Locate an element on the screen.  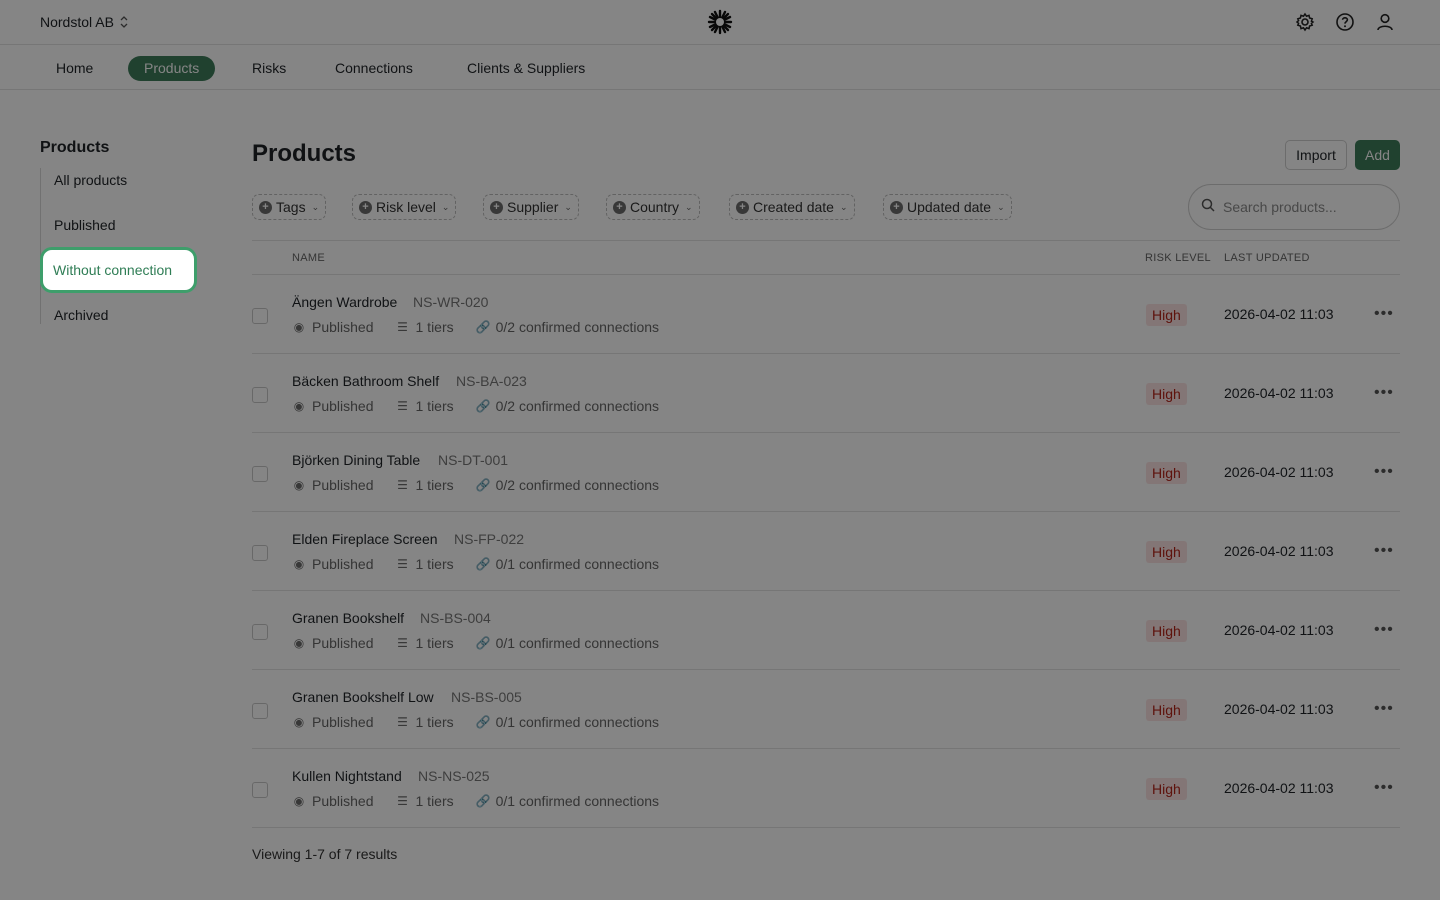
column-header-last-updated: LAST UPDATED is located at coordinates (1267, 258).